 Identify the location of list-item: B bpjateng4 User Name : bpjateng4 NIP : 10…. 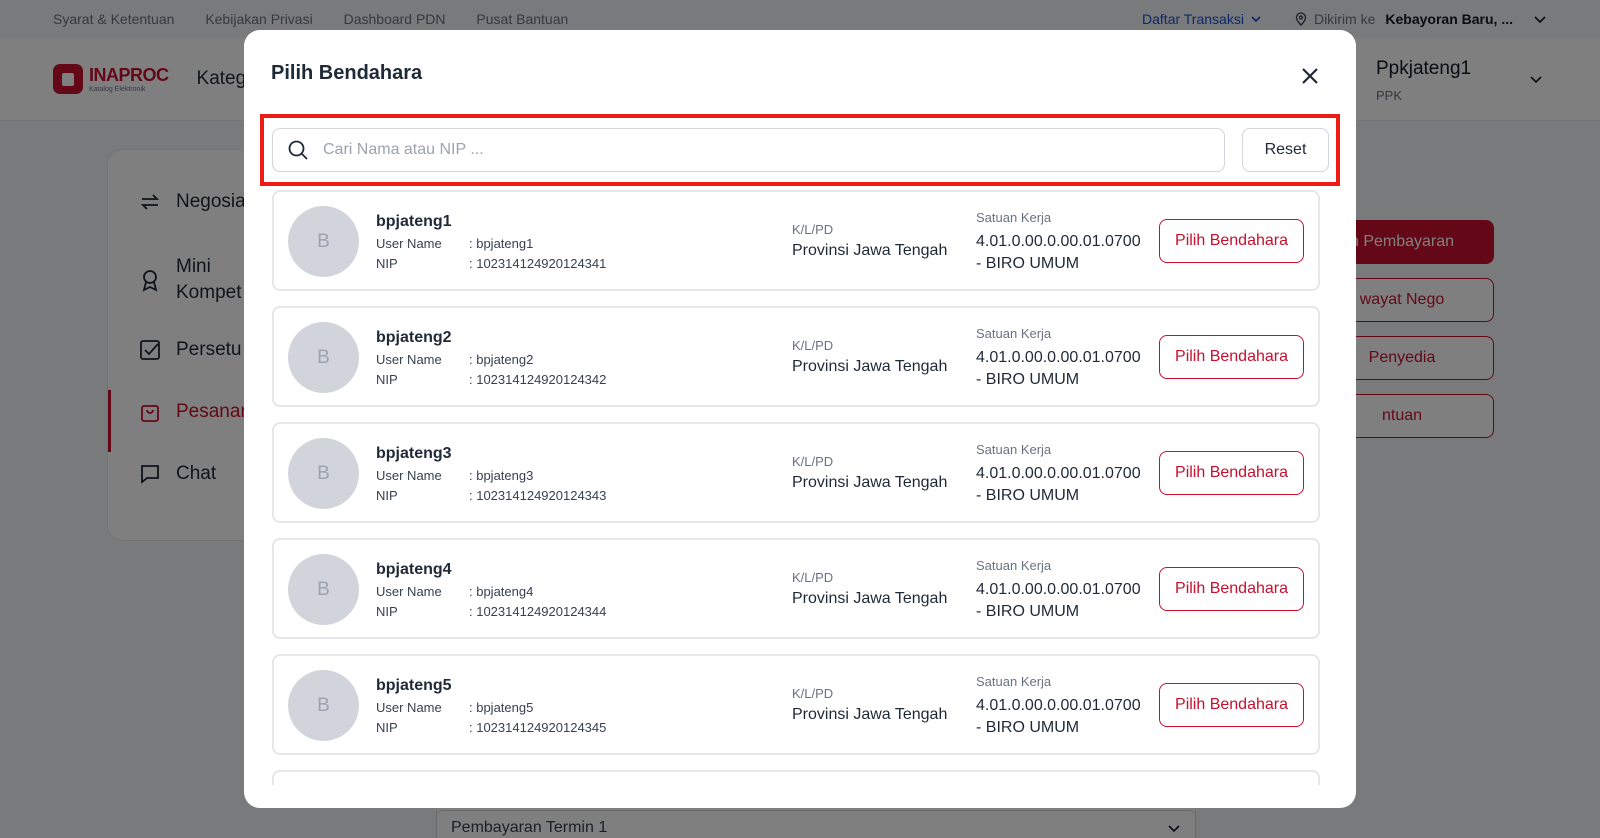
(796, 588).